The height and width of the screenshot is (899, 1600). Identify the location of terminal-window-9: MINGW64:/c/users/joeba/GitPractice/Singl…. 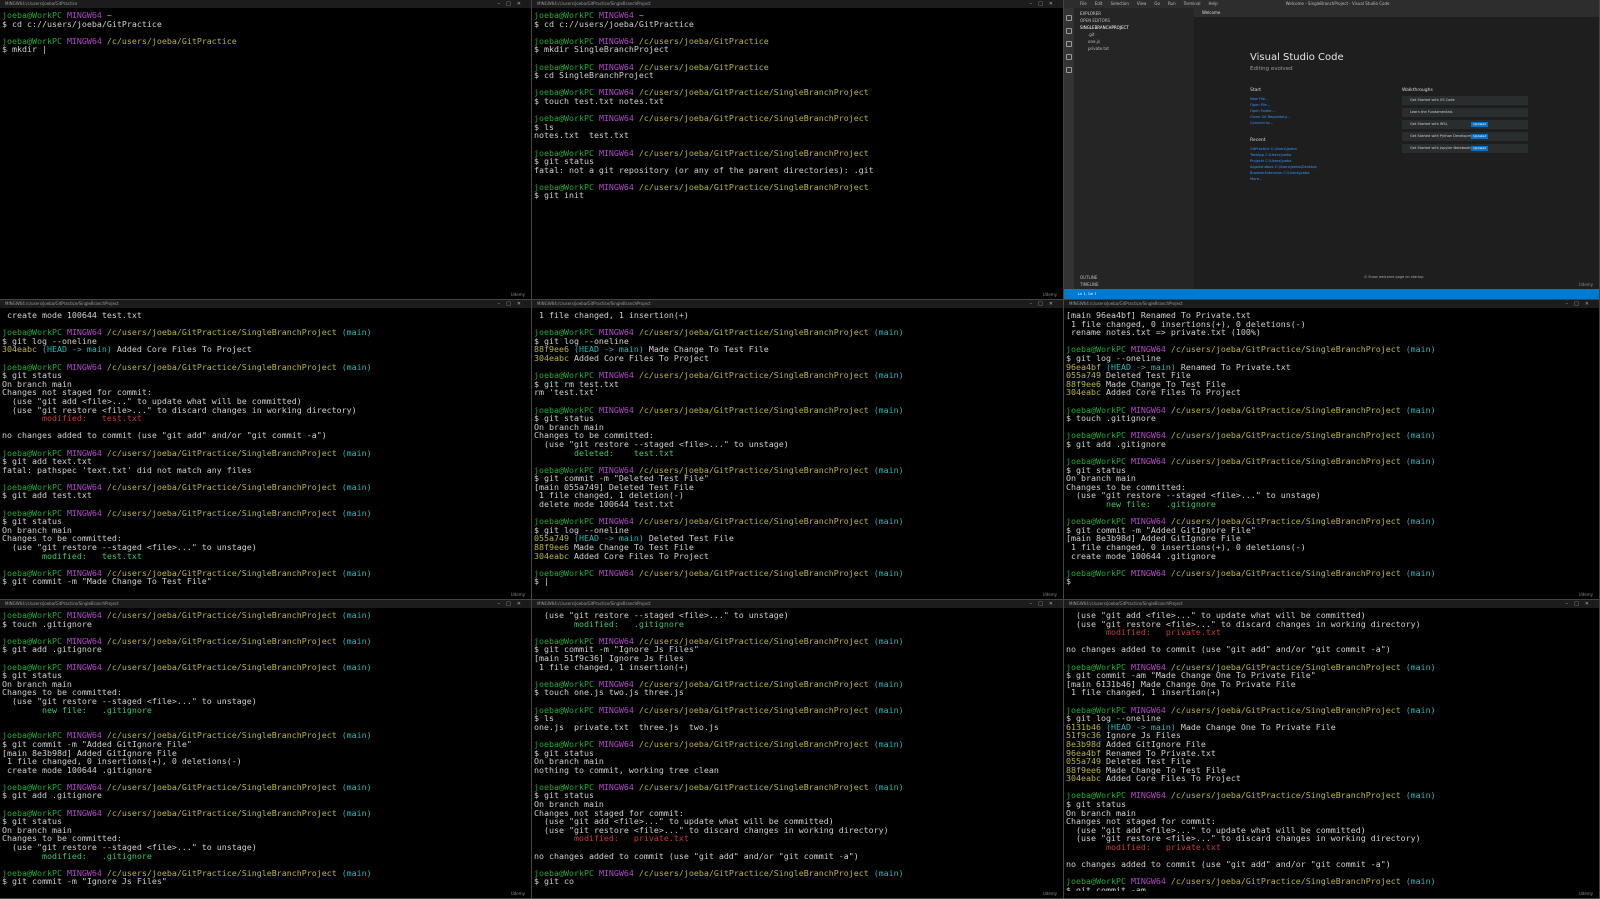
(1332, 749).